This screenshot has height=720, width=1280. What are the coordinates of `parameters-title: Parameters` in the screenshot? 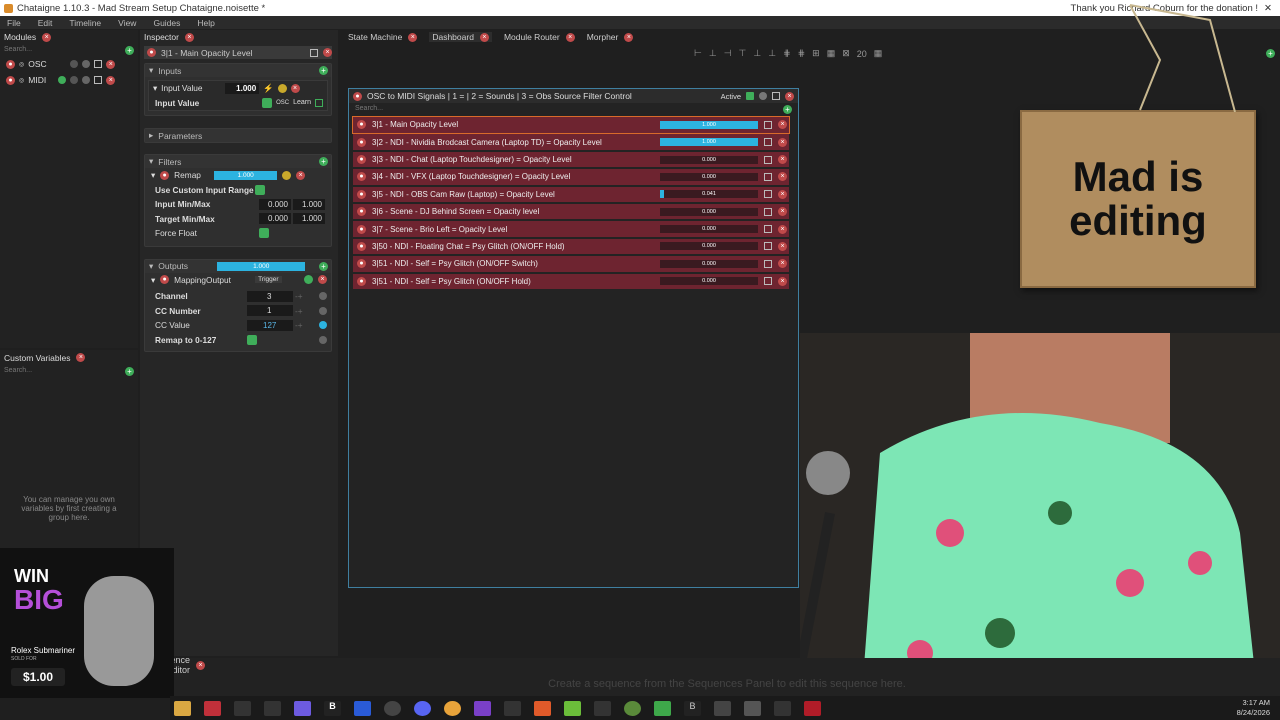 It's located at (180, 136).